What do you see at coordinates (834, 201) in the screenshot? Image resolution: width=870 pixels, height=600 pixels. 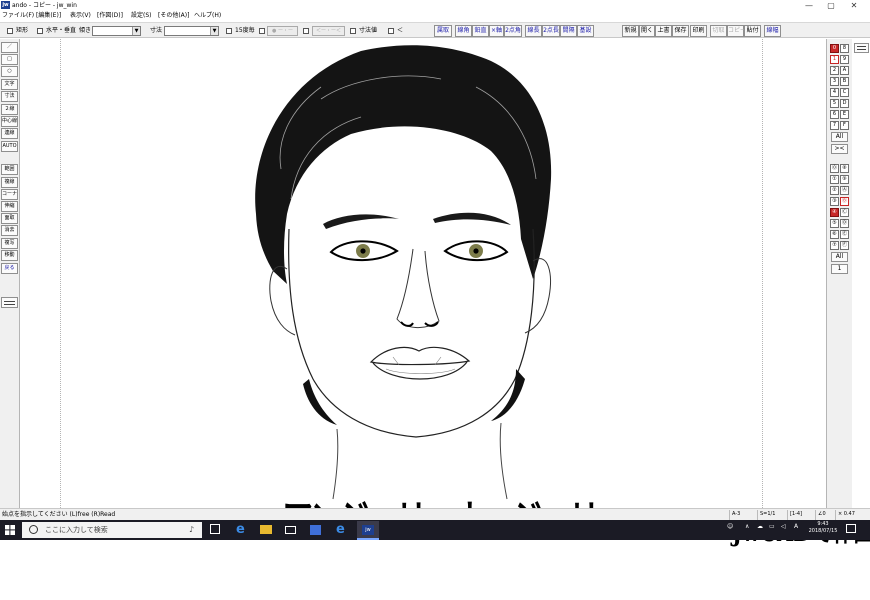 I see `layer-3: ③` at bounding box center [834, 201].